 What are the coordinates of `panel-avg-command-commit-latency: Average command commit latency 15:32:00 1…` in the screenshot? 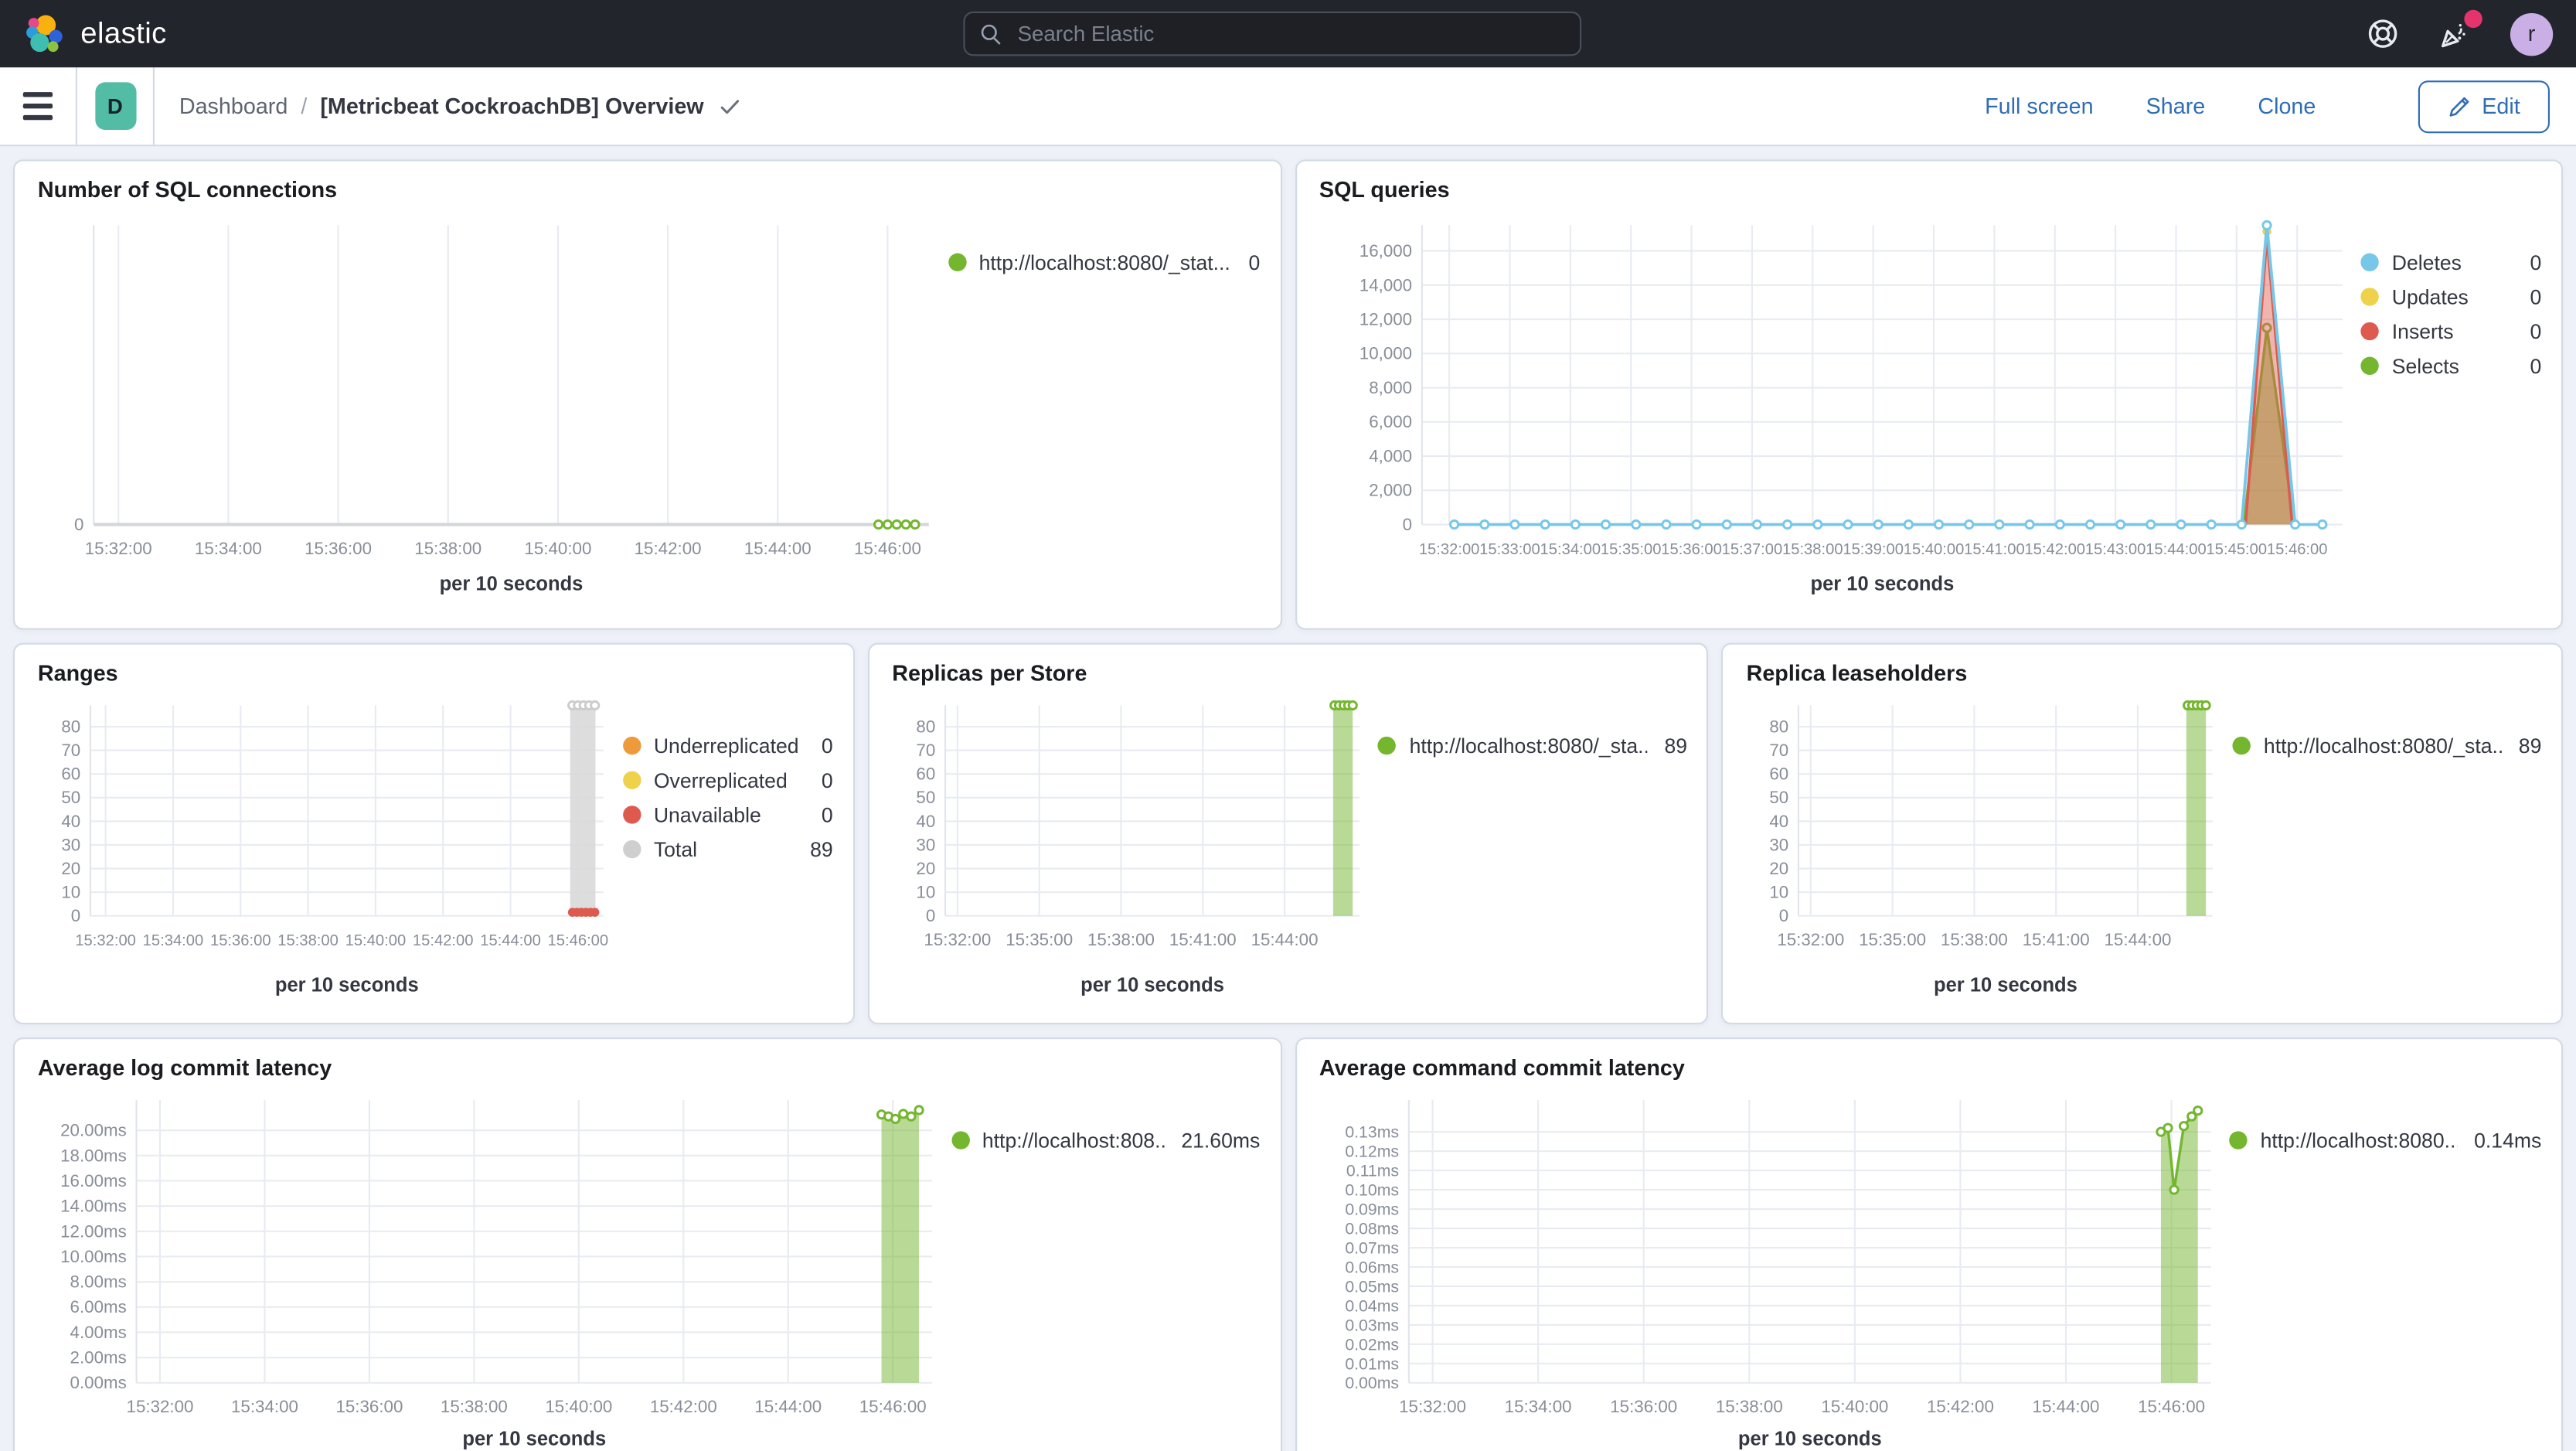 It's located at (1929, 1244).